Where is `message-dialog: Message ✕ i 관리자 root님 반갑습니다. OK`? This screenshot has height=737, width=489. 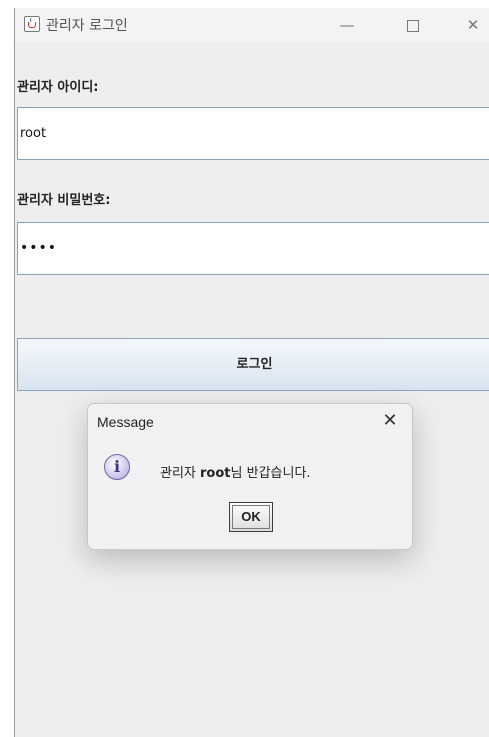 message-dialog: Message ✕ i 관리자 root님 반갑습니다. OK is located at coordinates (250, 476).